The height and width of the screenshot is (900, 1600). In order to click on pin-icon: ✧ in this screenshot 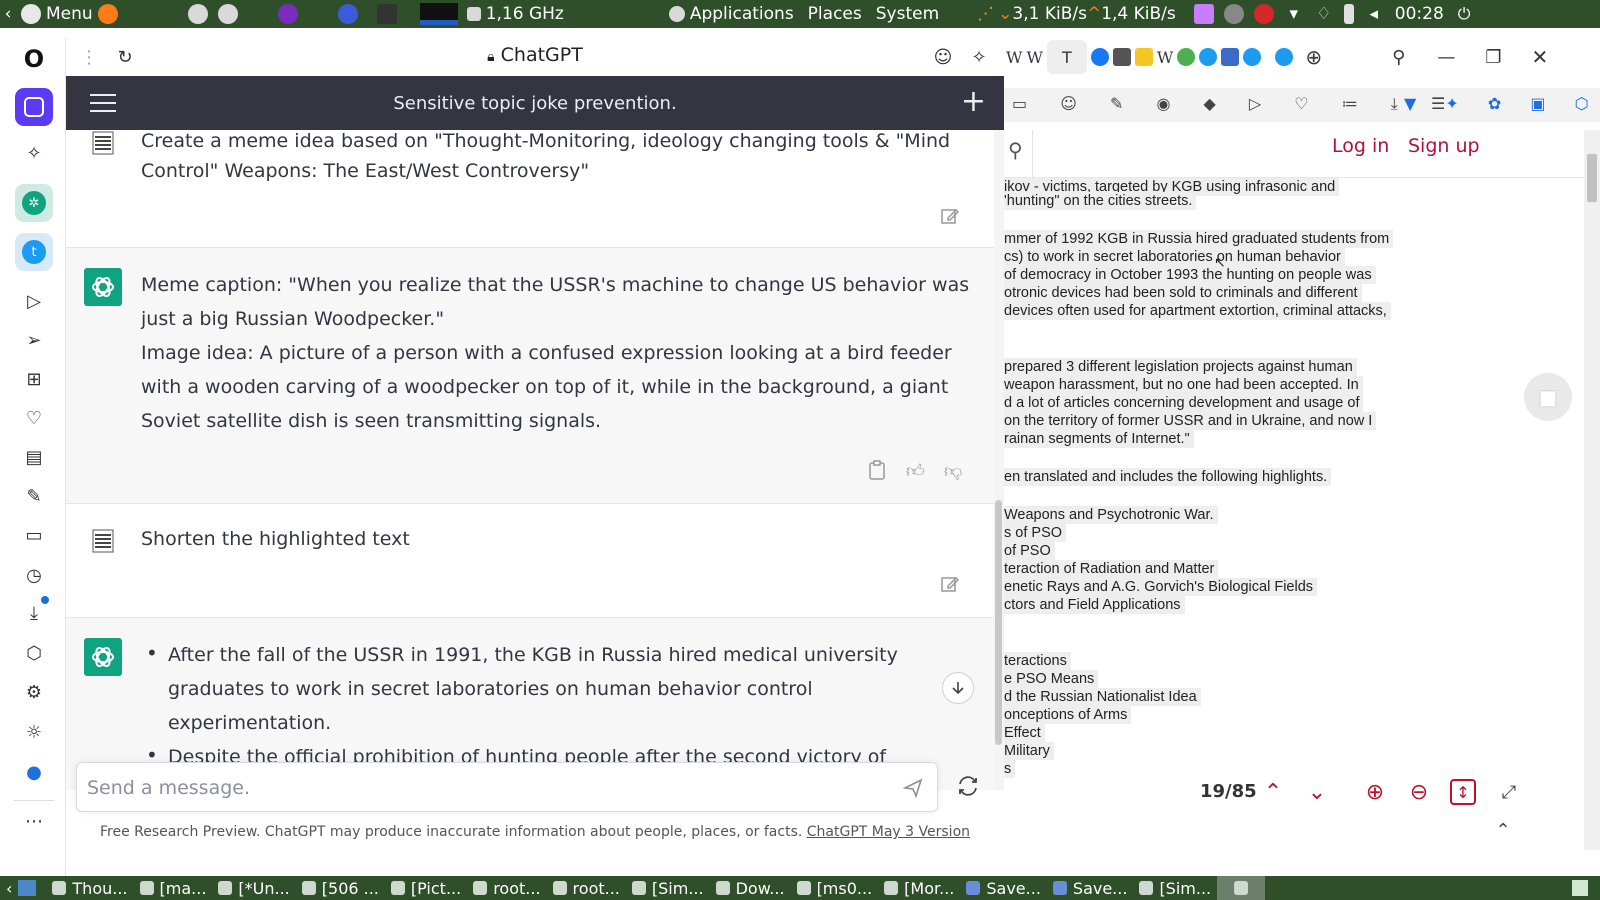, I will do `click(979, 57)`.